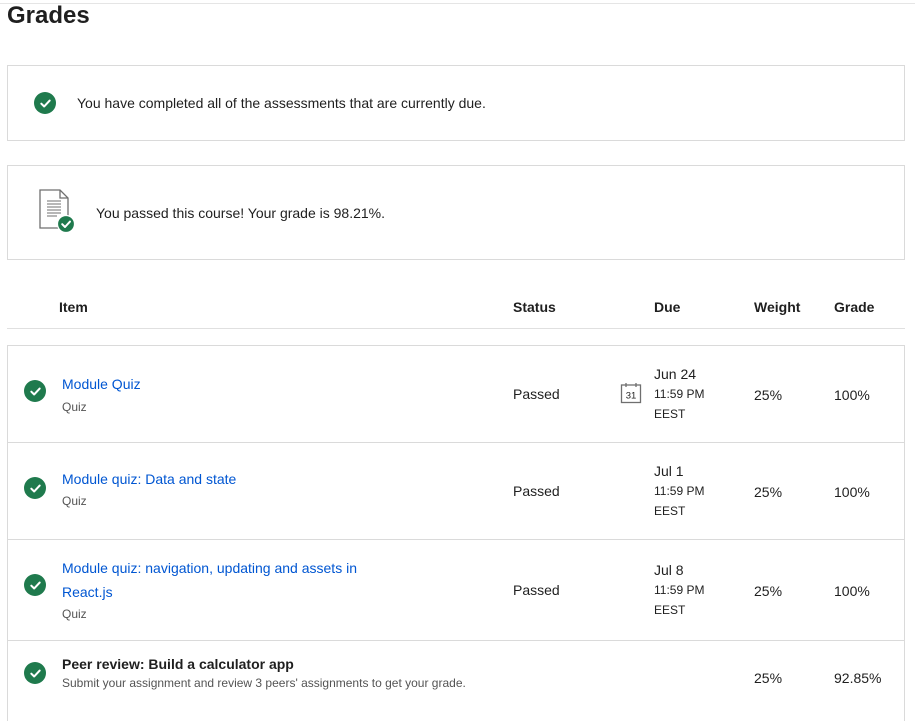  What do you see at coordinates (48, 15) in the screenshot?
I see `page-title: Grades` at bounding box center [48, 15].